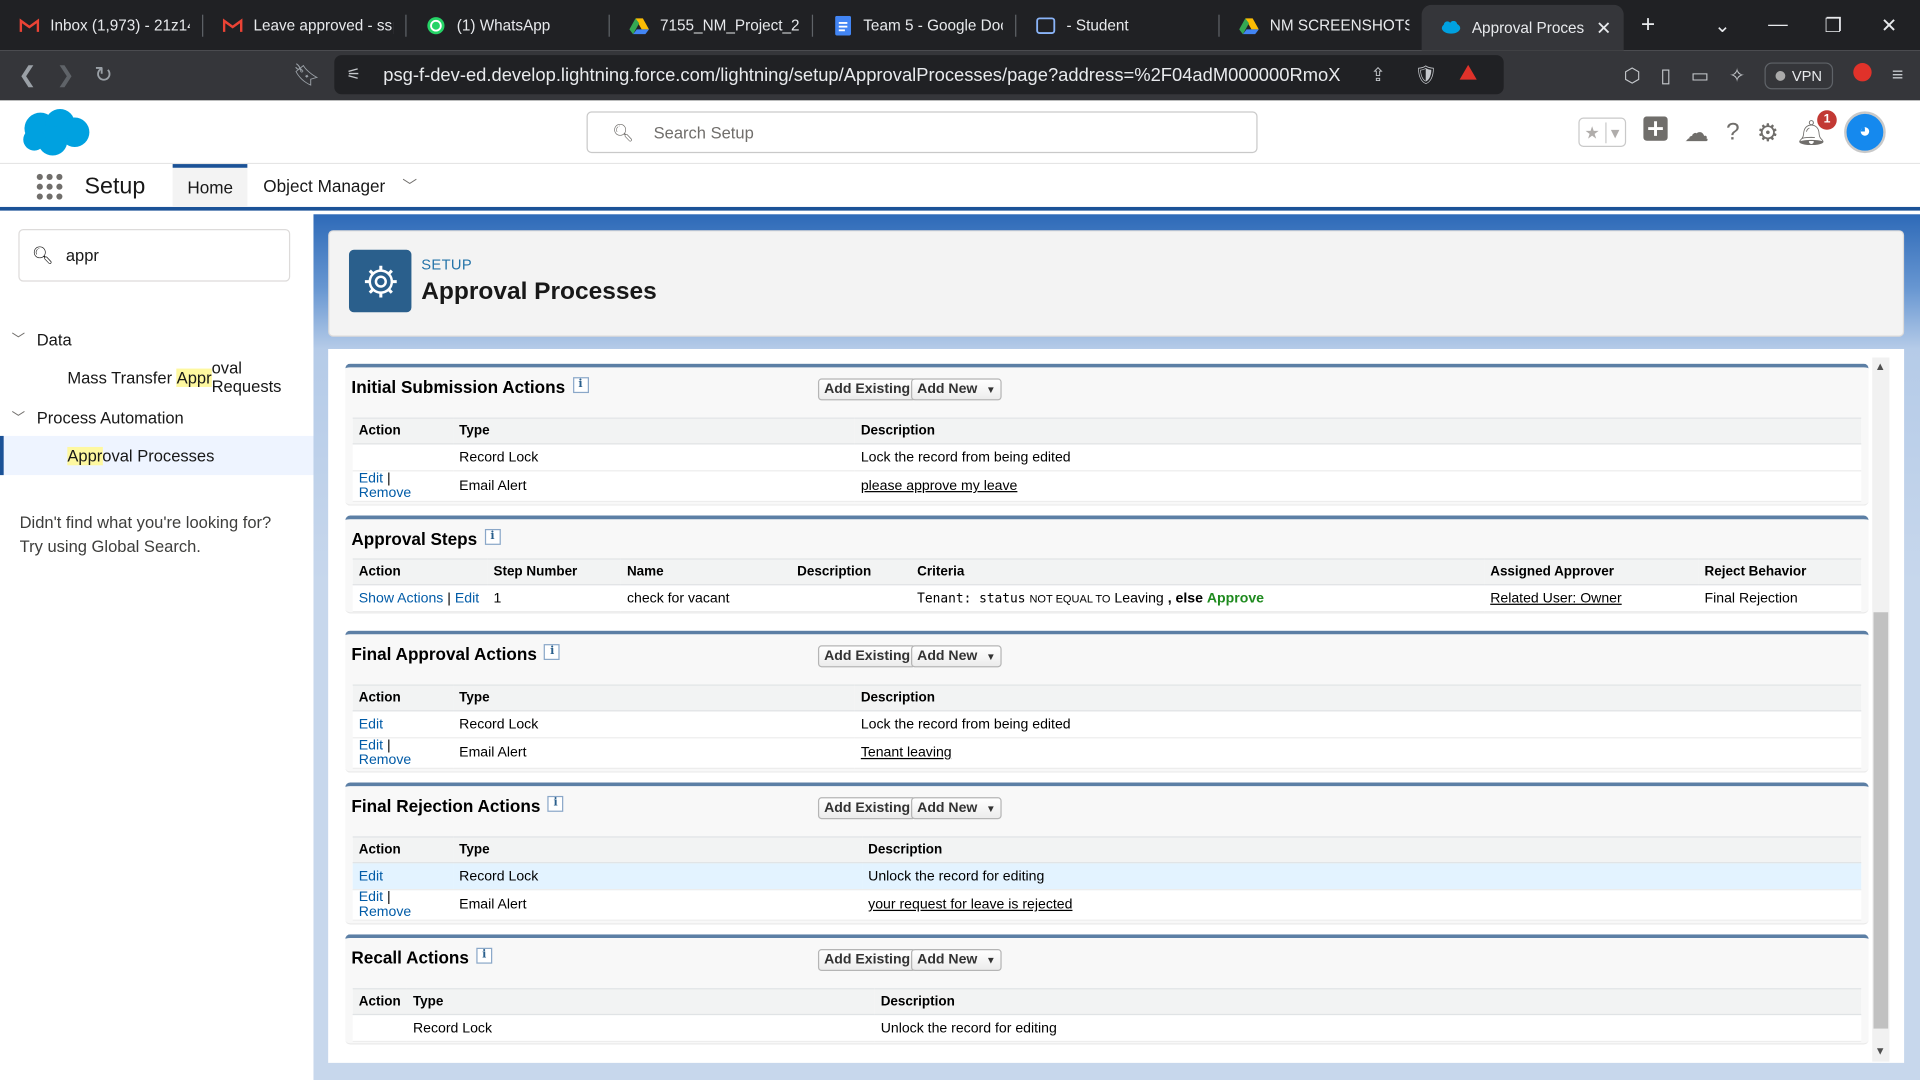 Image resolution: width=1920 pixels, height=1080 pixels. What do you see at coordinates (970, 905) in the screenshot?
I see `email-alert-link: your request for leave is rejected` at bounding box center [970, 905].